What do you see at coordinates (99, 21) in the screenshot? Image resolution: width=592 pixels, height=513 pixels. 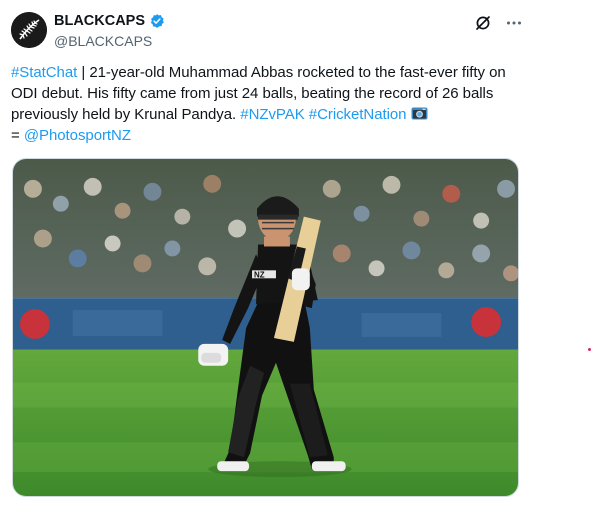 I see `author-display-name: BLACKCAPS` at bounding box center [99, 21].